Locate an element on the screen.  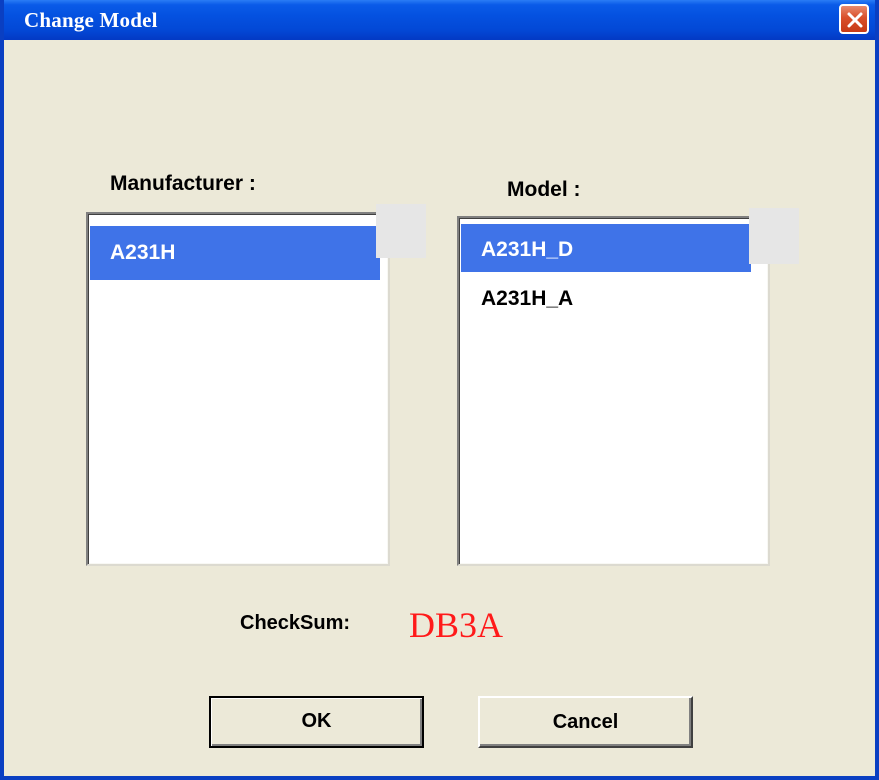
close-icon is located at coordinates (855, 20).